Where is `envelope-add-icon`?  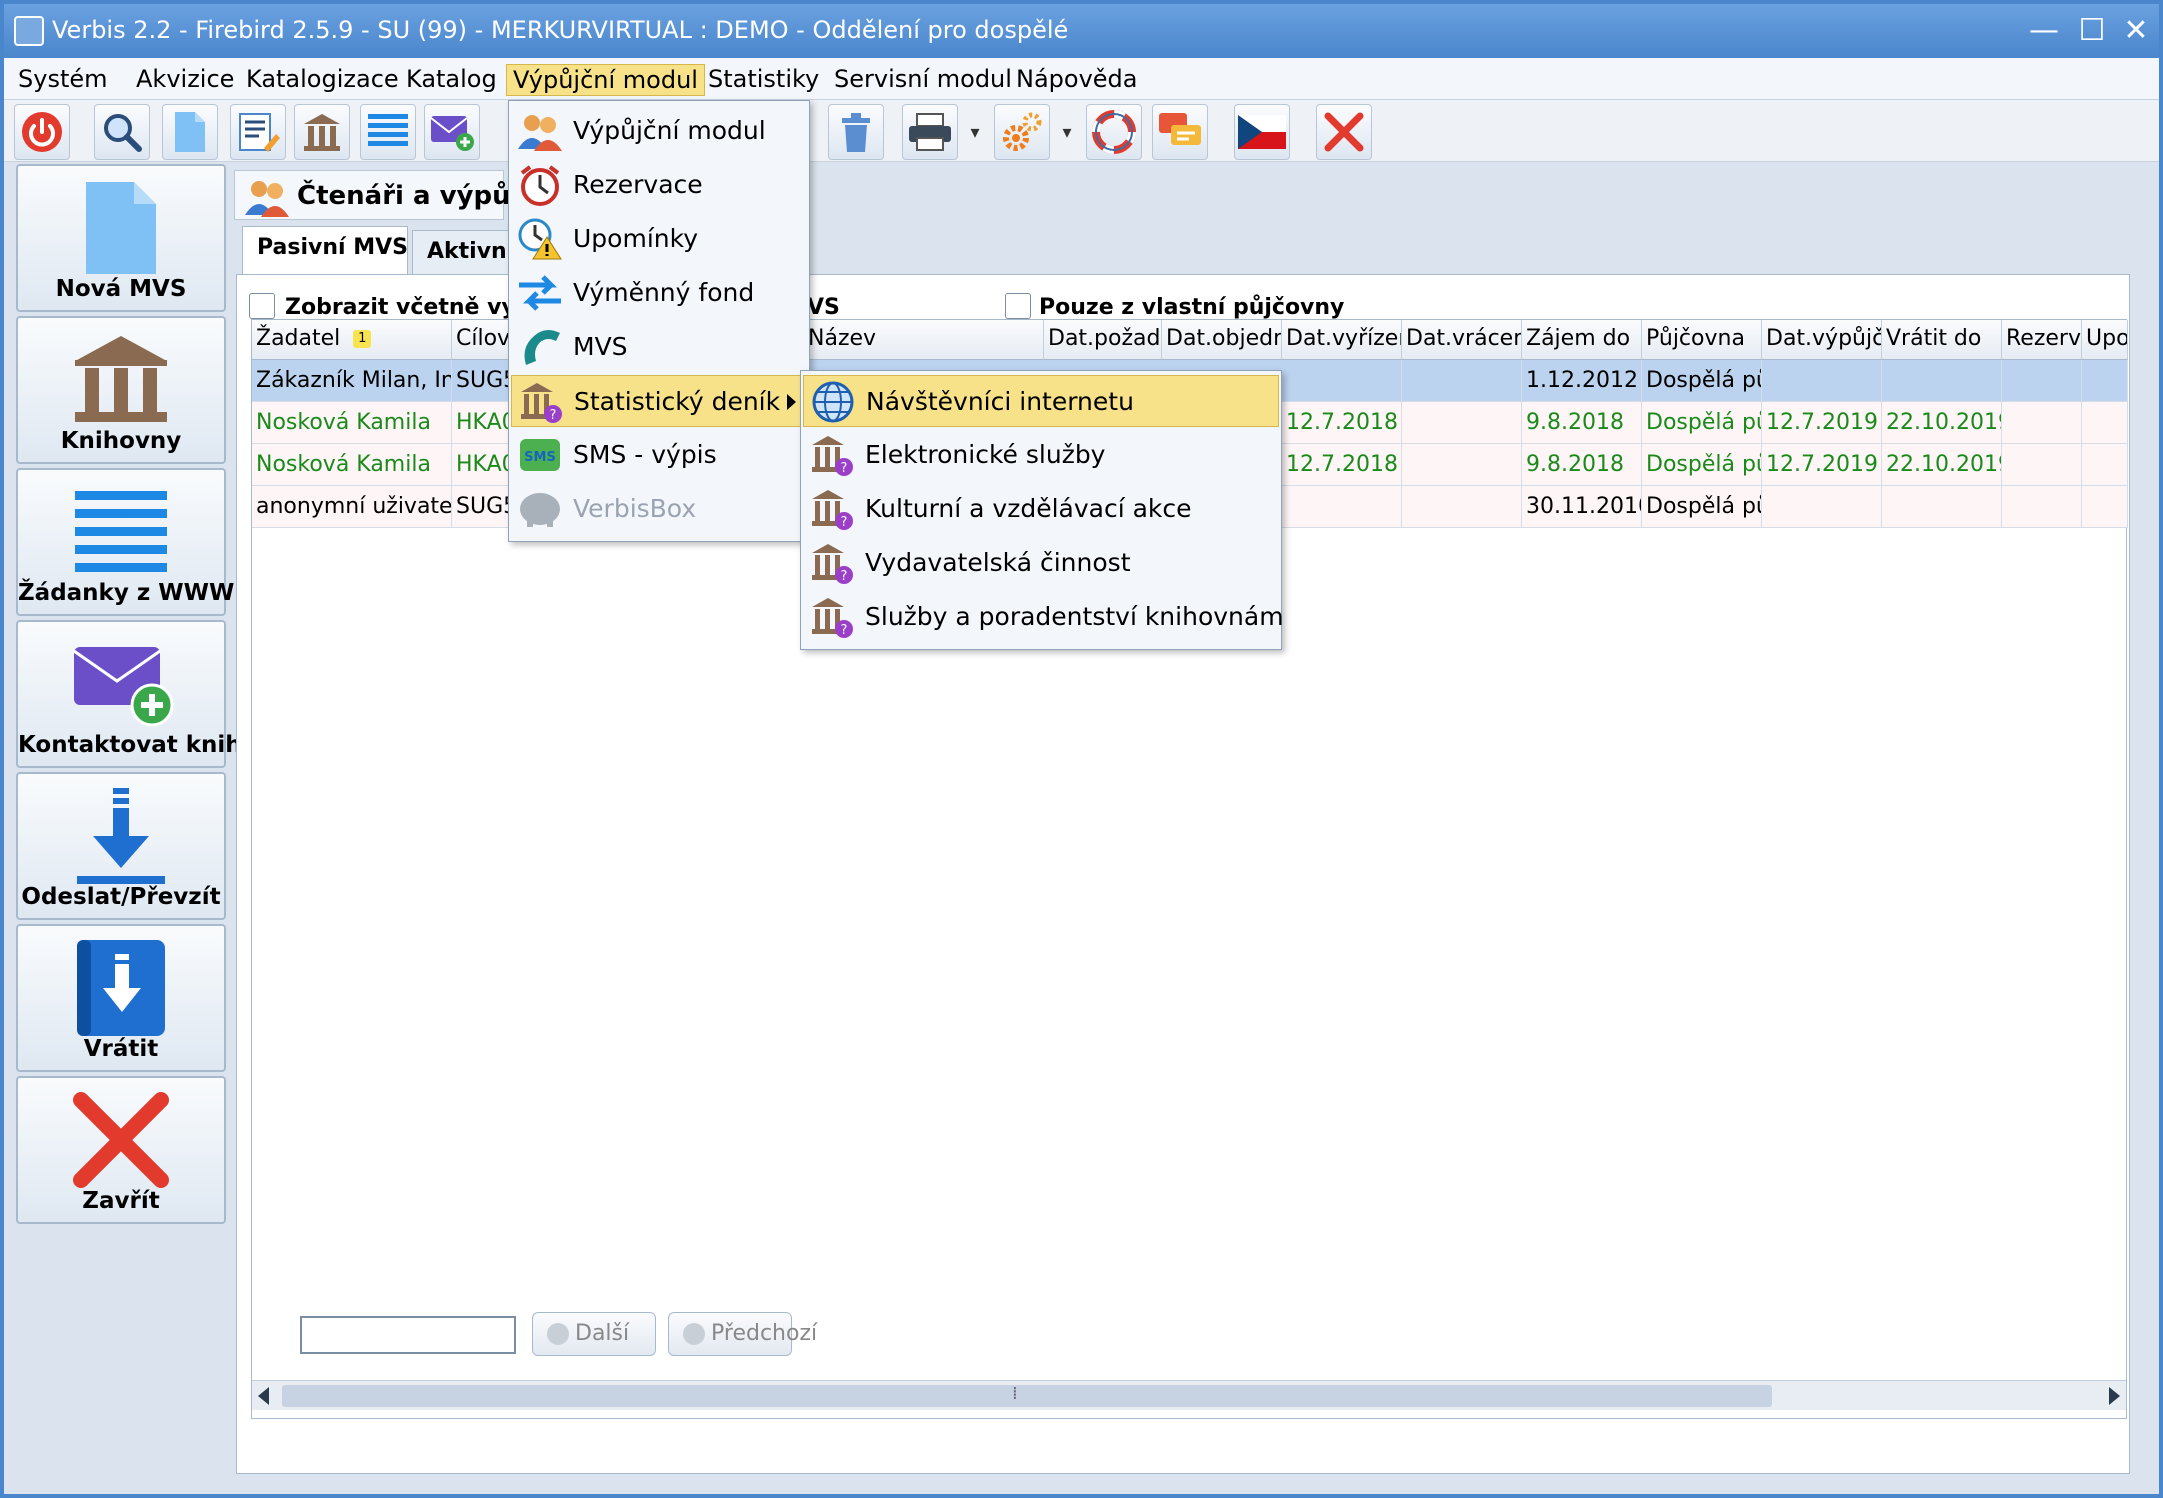
envelope-add-icon is located at coordinates (452, 132).